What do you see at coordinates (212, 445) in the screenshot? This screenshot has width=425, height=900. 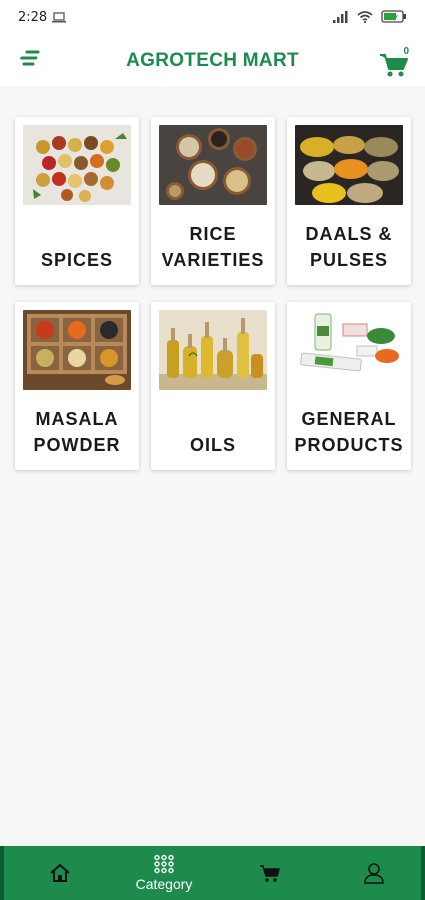 I see `category-label: OILS` at bounding box center [212, 445].